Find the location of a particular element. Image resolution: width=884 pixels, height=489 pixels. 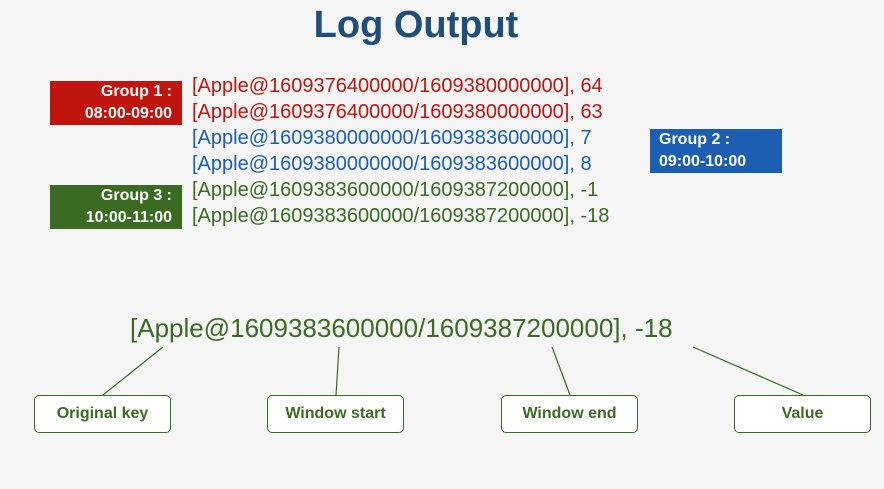

connector-window-end is located at coordinates (561, 371).